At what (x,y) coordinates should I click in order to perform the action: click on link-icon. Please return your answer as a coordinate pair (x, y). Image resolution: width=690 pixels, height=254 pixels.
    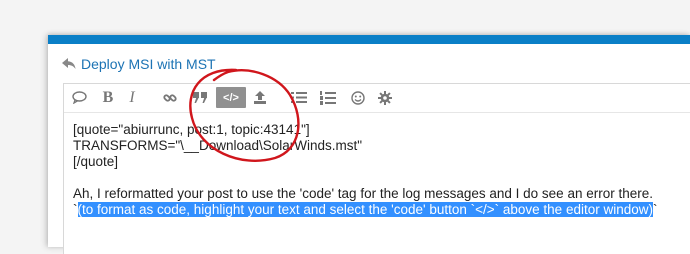
    Looking at the image, I should click on (170, 97).